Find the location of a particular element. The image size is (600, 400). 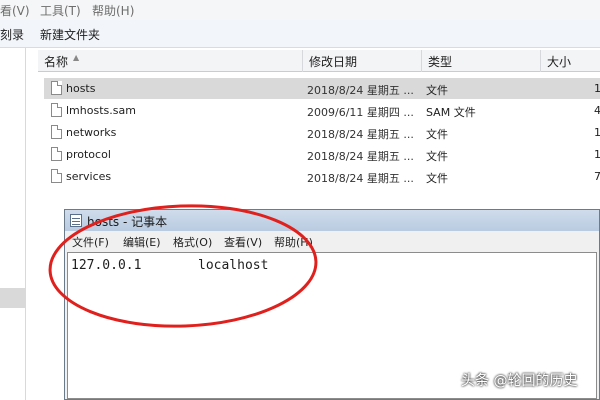

navigation-pane is located at coordinates (13, 224).